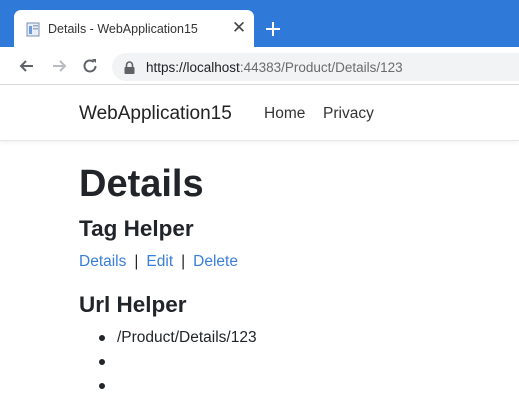 The image size is (519, 411). What do you see at coordinates (123, 29) in the screenshot?
I see `tab-title: Details - WebApplication15` at bounding box center [123, 29].